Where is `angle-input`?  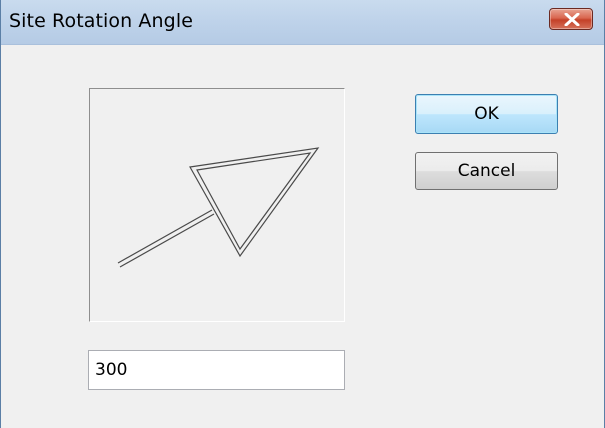 angle-input is located at coordinates (216, 370).